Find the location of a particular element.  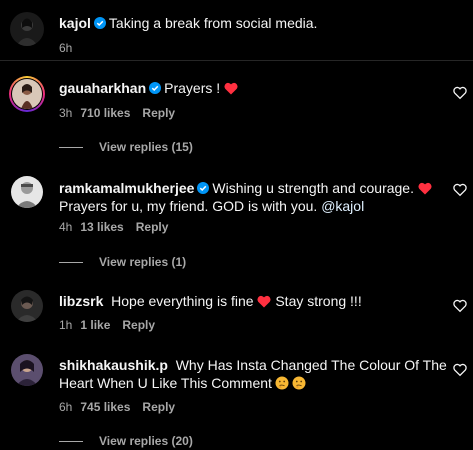

post-username: kajol is located at coordinates (75, 23).